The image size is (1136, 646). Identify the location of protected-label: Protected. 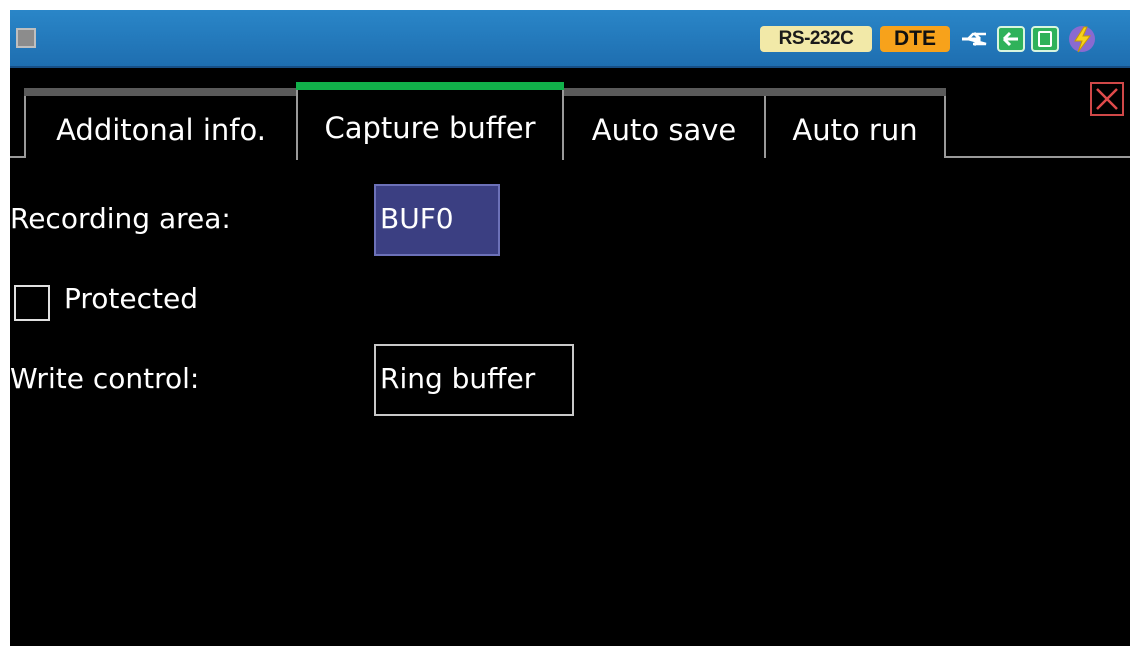
(131, 298).